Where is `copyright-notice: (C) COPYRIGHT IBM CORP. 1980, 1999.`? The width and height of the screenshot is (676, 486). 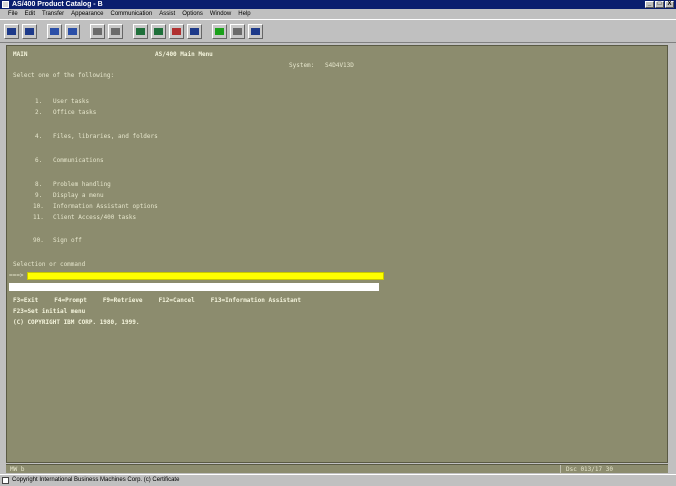 copyright-notice: (C) COPYRIGHT IBM CORP. 1980, 1999. is located at coordinates (76, 322).